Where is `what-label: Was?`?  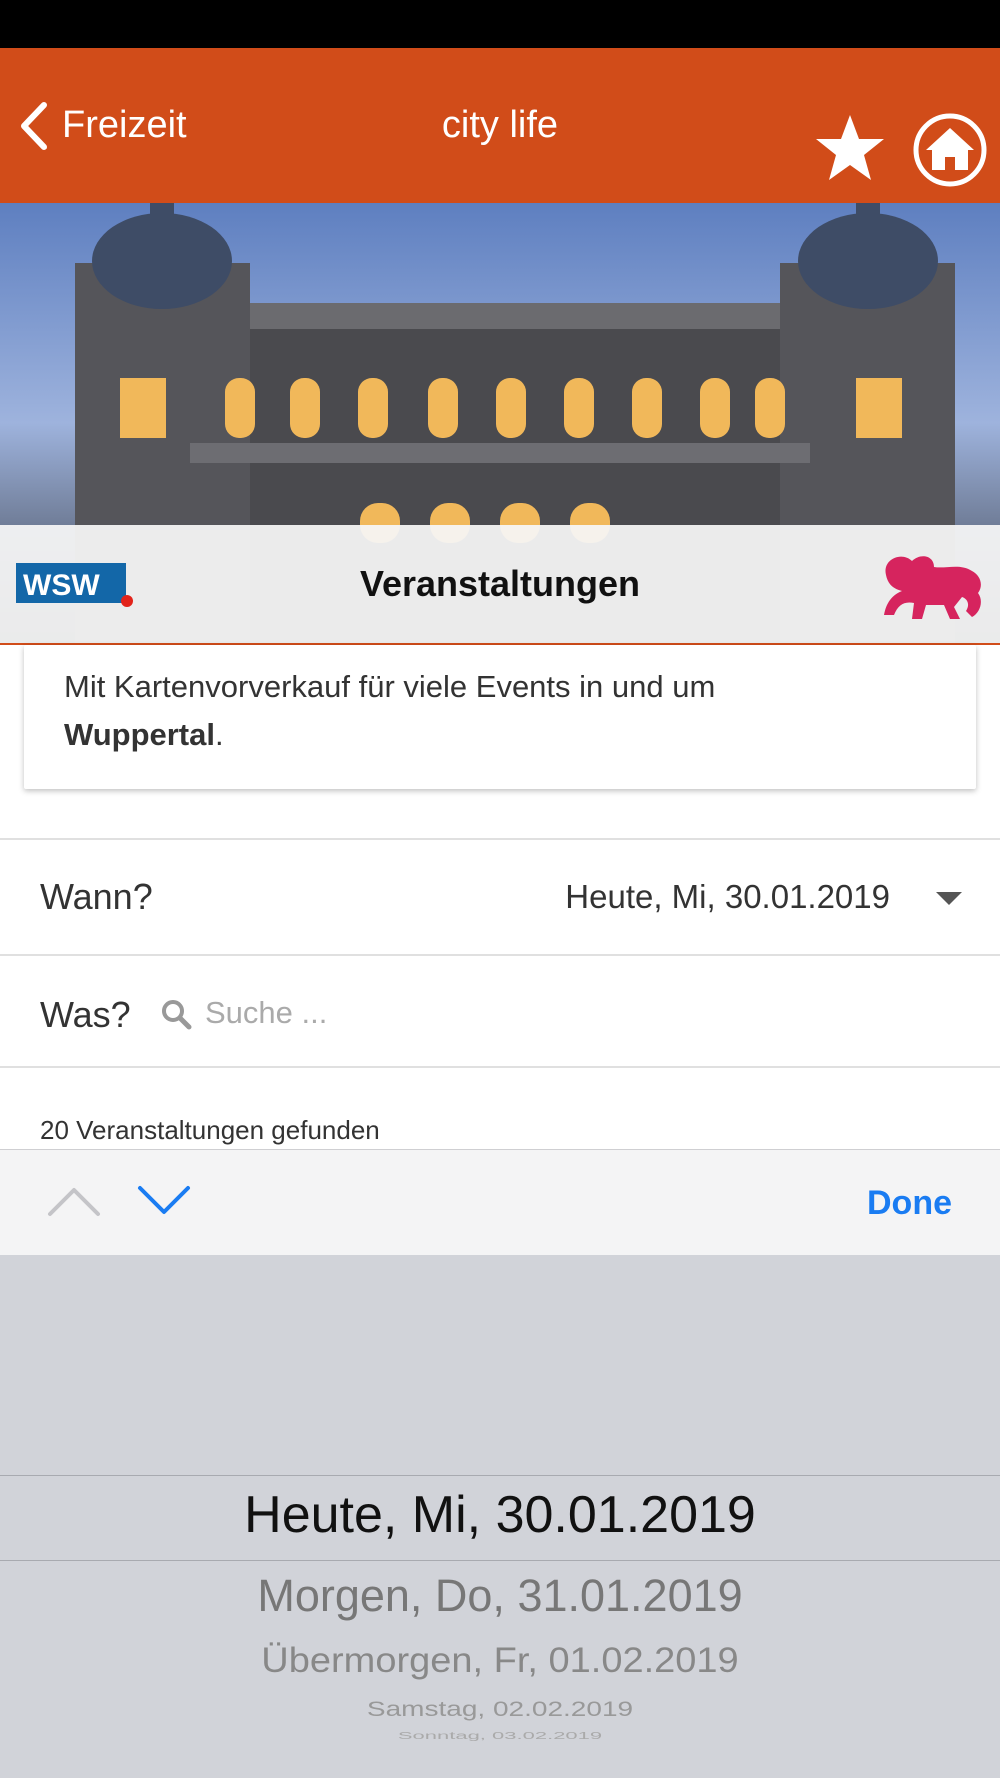
what-label: Was? is located at coordinates (85, 1014).